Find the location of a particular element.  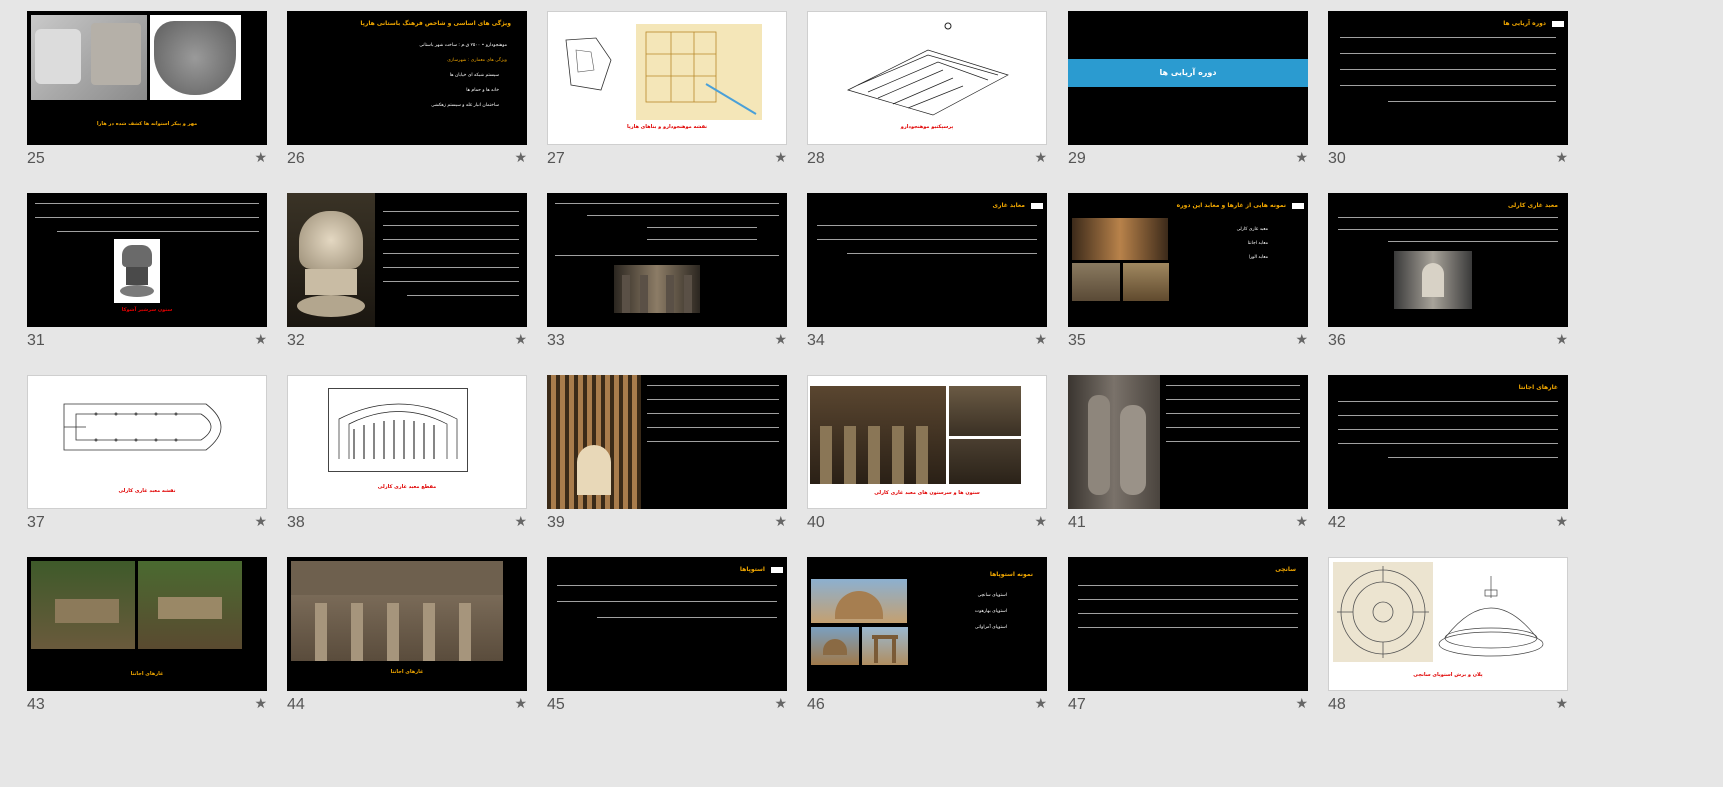

slide-caption: غارهای اجانتا is located at coordinates (147, 674).